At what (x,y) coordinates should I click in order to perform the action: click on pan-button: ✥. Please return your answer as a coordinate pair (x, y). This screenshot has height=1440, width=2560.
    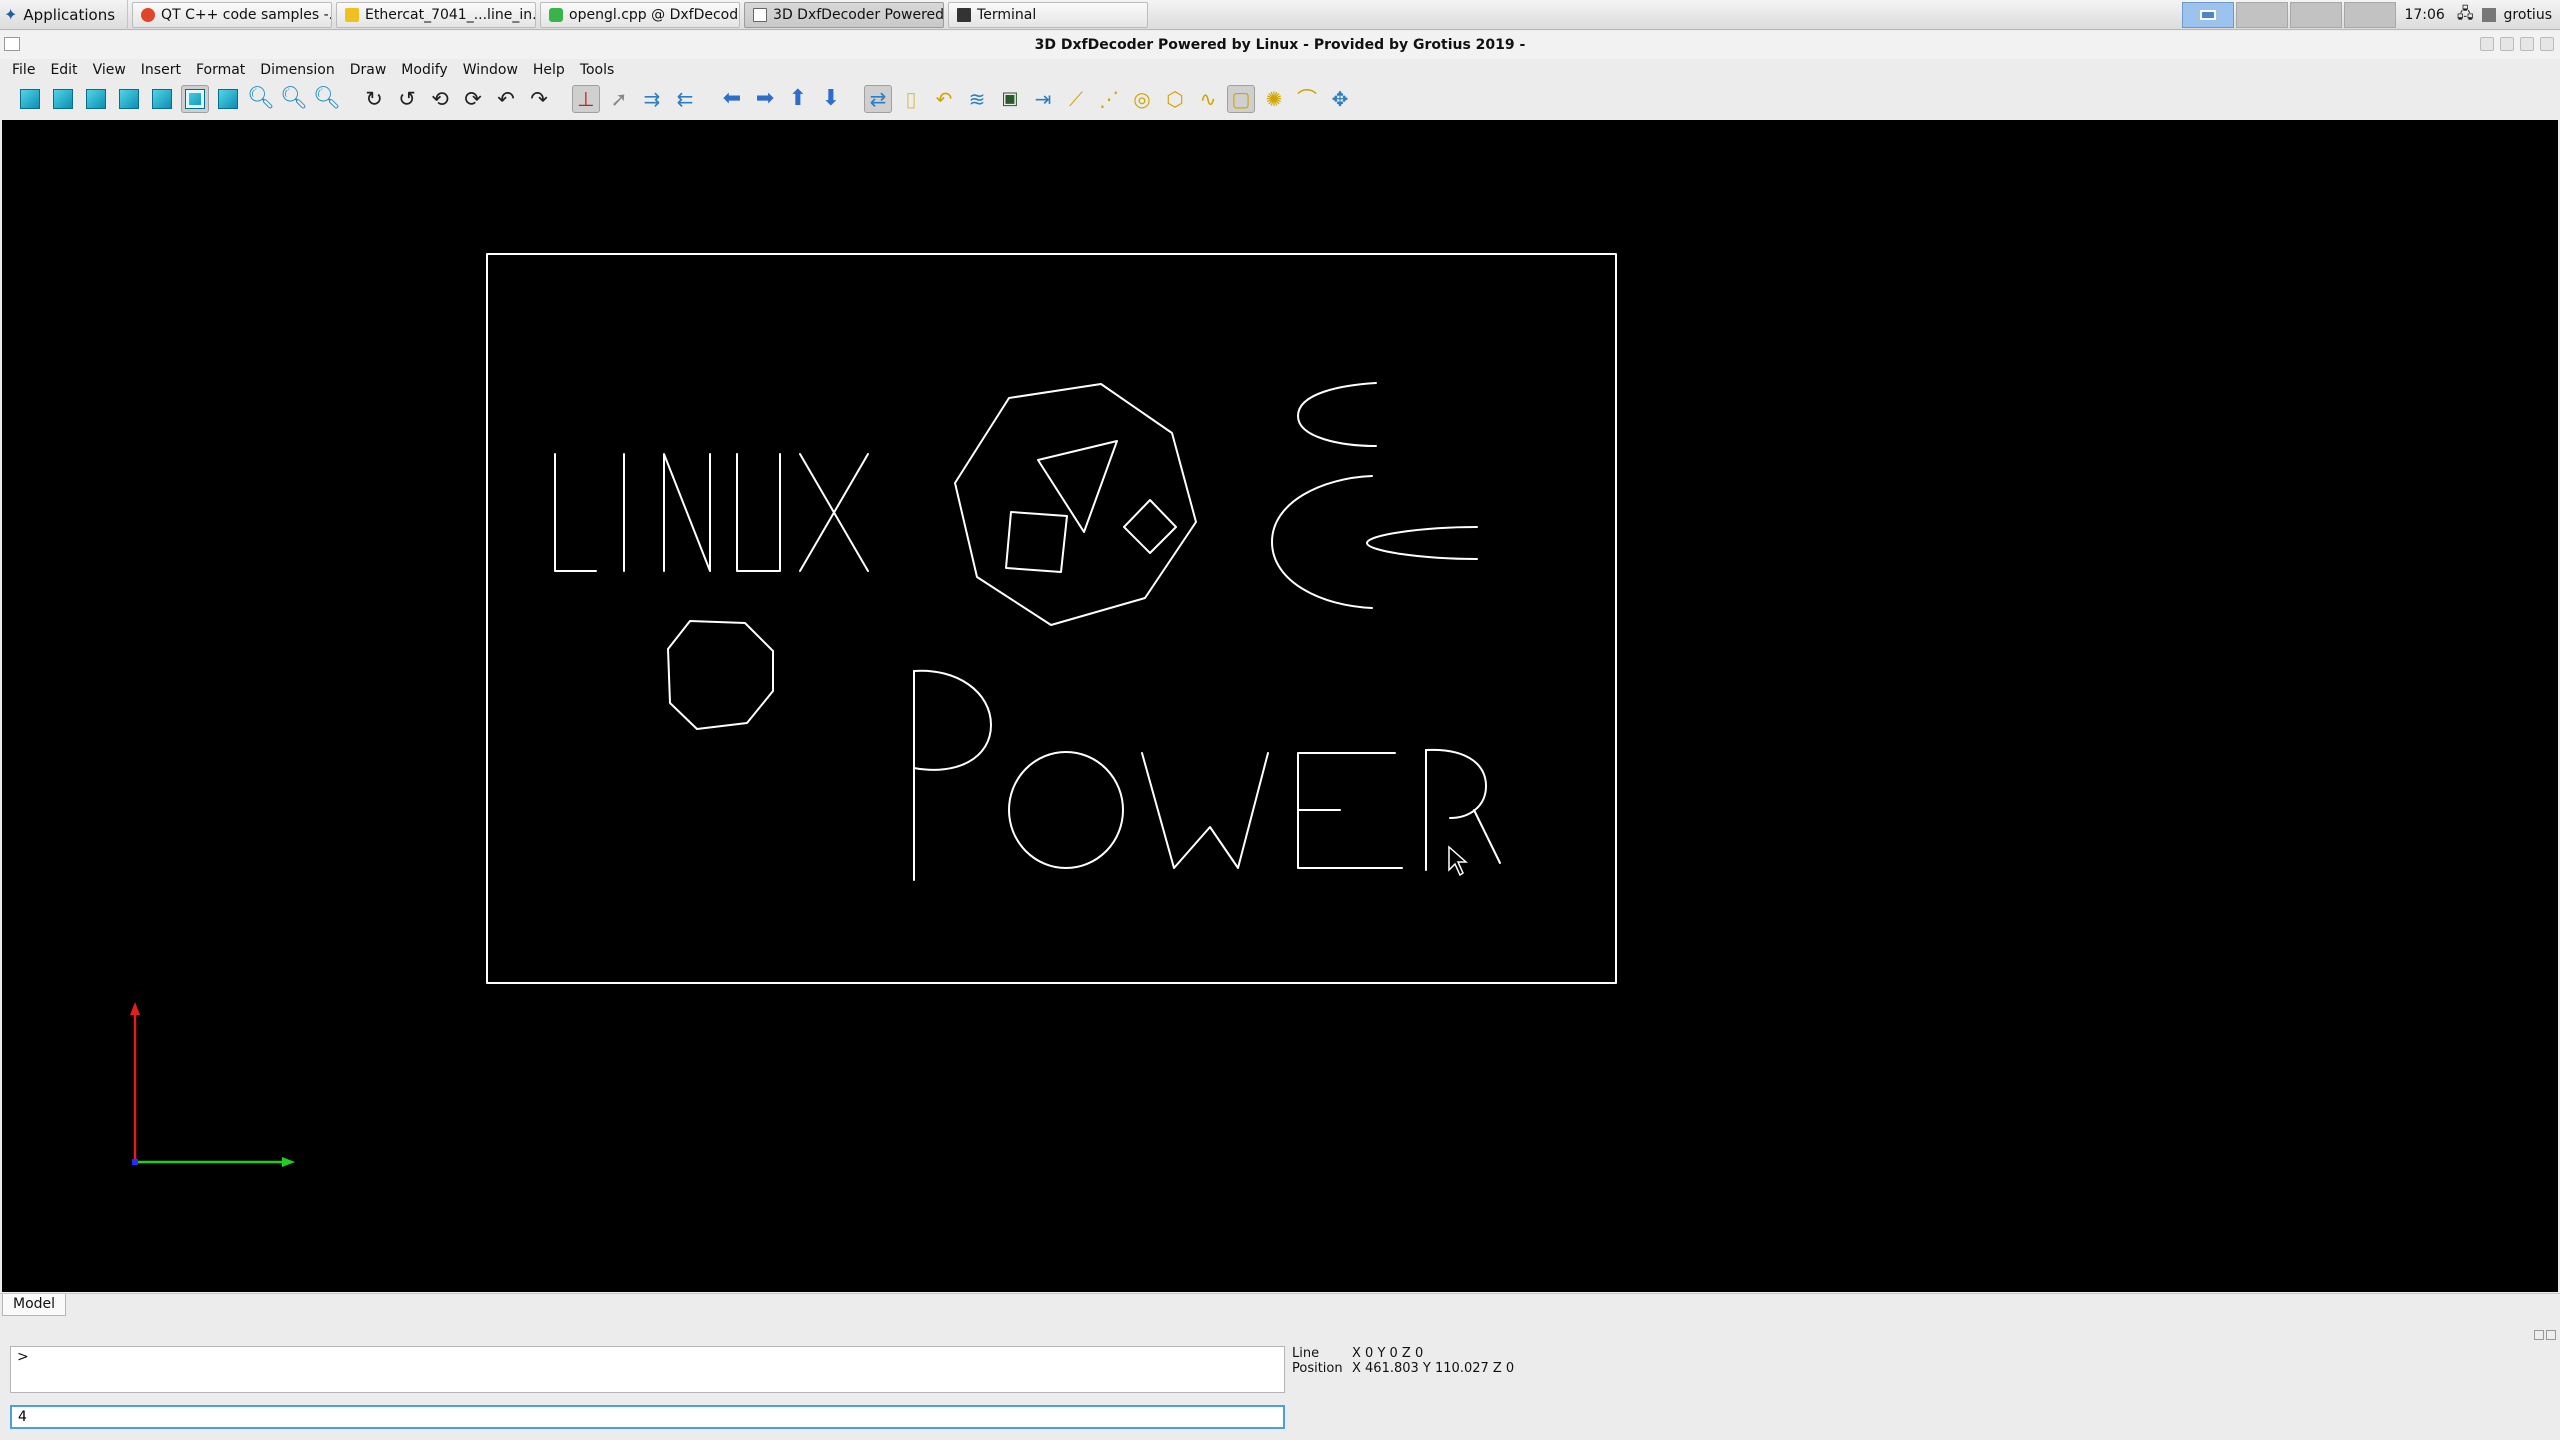
    Looking at the image, I should click on (1340, 99).